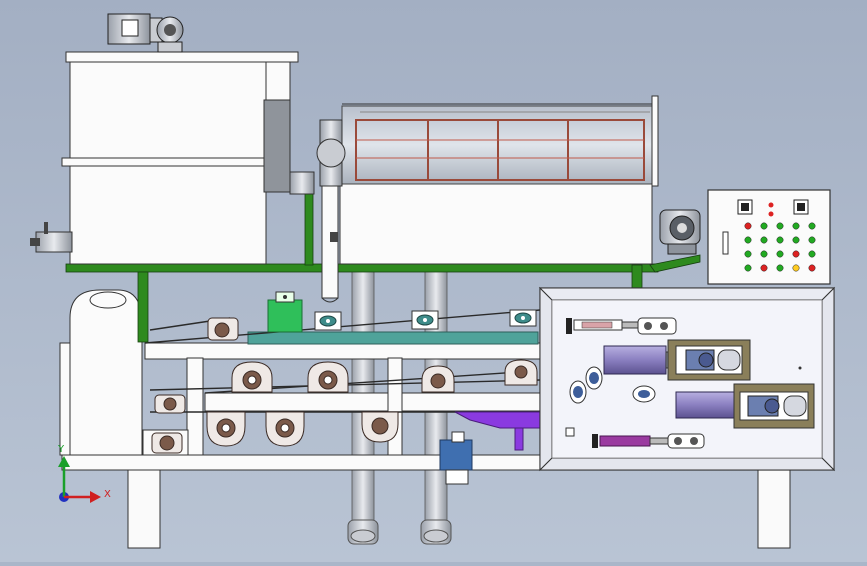 The image size is (867, 566). I want to click on left-drive-housing, so click(101, 372).